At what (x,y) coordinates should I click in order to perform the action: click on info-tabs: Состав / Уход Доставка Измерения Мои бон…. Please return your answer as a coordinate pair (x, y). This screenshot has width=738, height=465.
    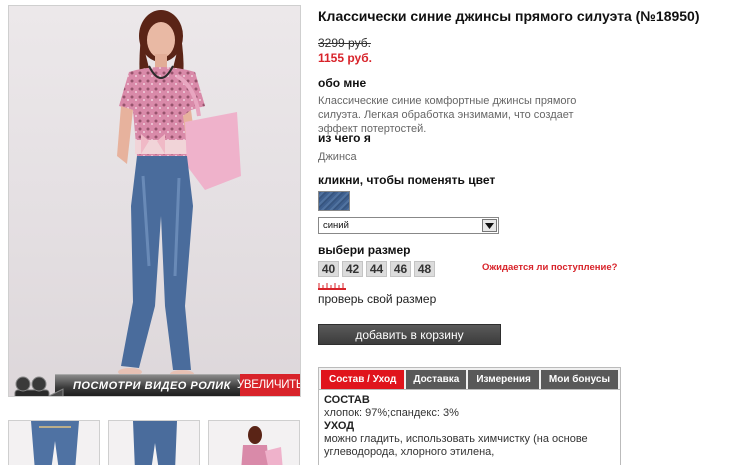
    Looking at the image, I should click on (469, 416).